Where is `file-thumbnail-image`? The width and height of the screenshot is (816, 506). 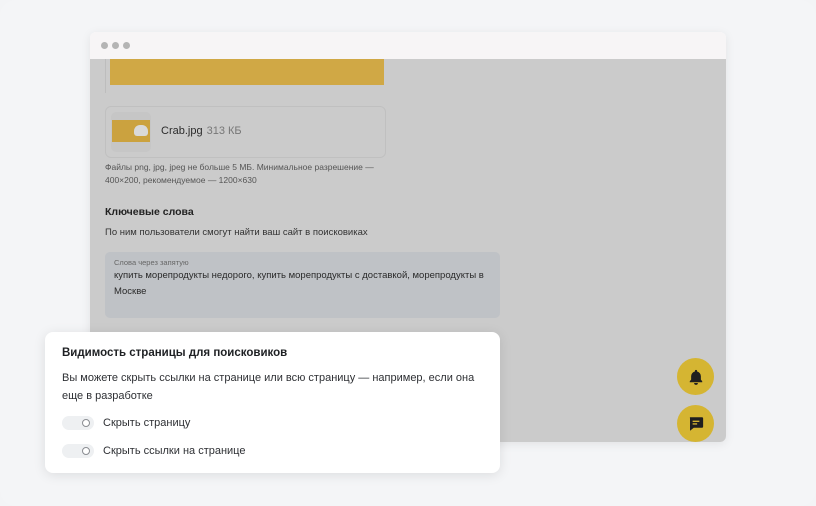 file-thumbnail-image is located at coordinates (131, 131).